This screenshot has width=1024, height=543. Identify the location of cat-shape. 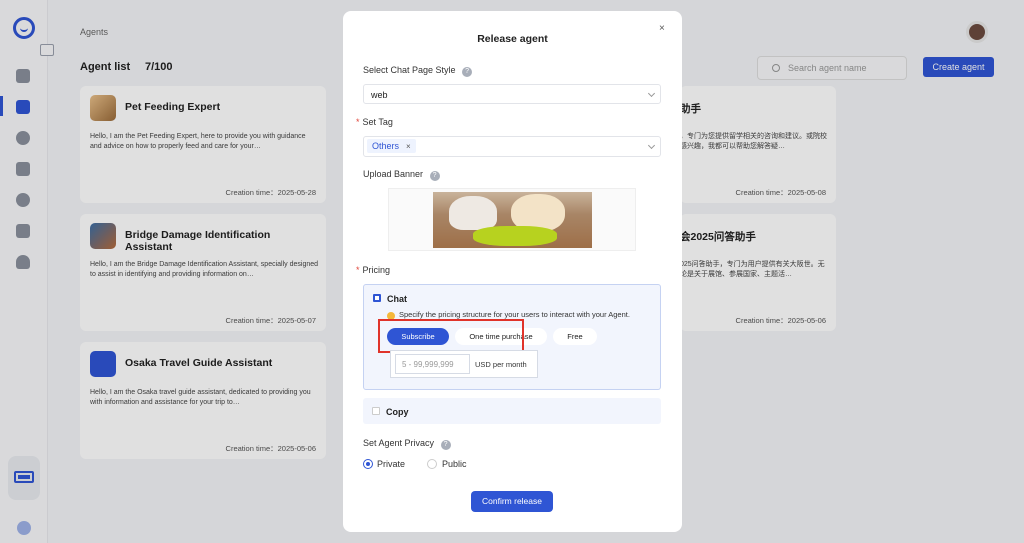
(473, 213).